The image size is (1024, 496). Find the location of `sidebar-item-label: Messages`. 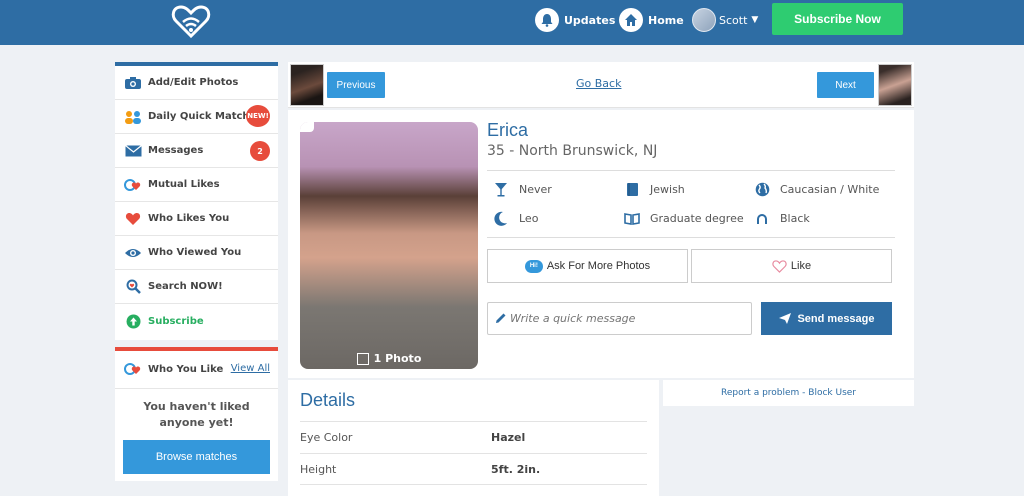

sidebar-item-label: Messages is located at coordinates (176, 150).